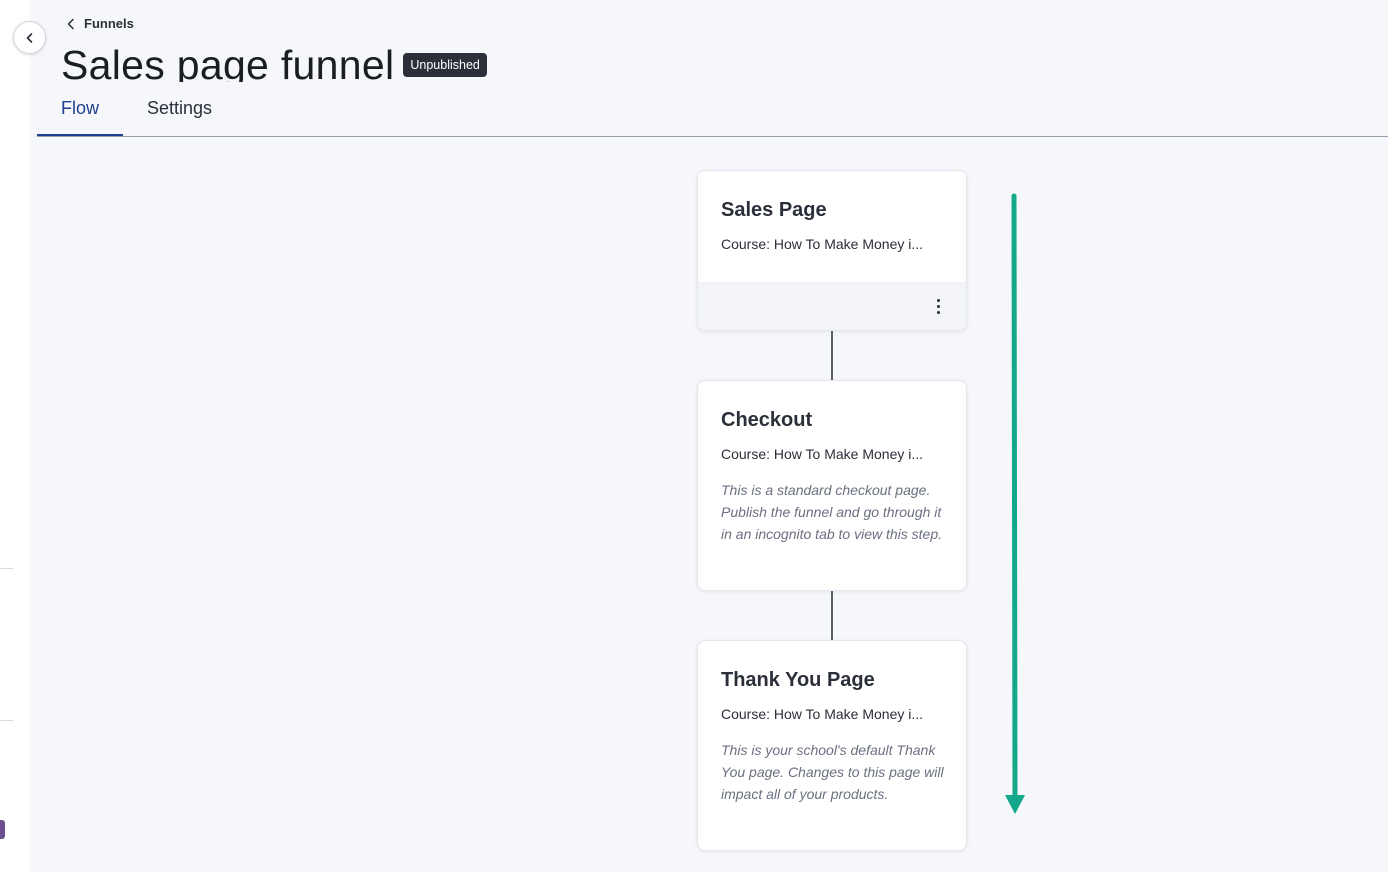  I want to click on collapse-sidebar-button, so click(29, 37).